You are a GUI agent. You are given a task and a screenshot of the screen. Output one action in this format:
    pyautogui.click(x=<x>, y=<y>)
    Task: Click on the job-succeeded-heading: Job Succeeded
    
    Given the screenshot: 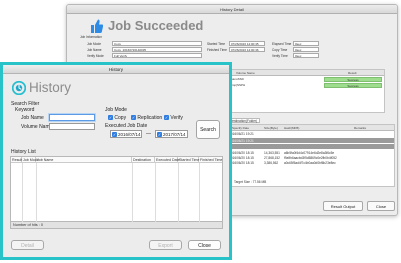 What is the action you would take?
    pyautogui.click(x=156, y=25)
    